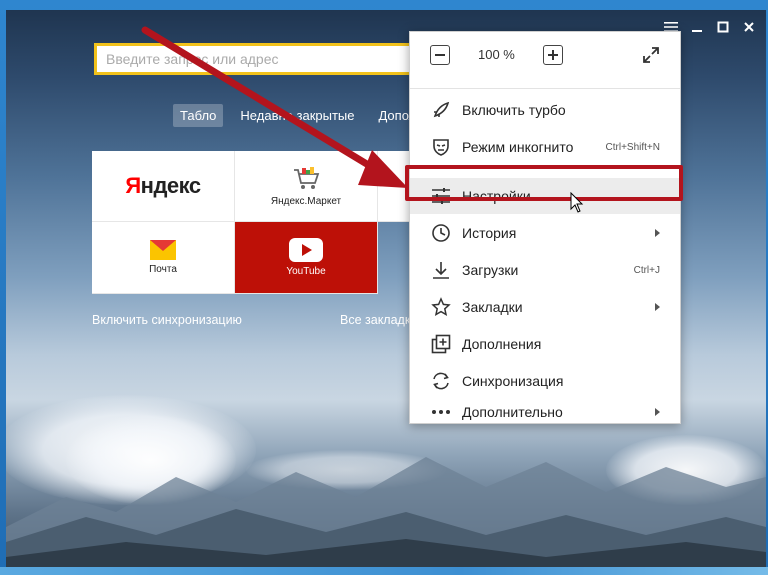 The image size is (768, 575). Describe the element at coordinates (489, 233) in the screenshot. I see `menu-item-label: История` at that location.